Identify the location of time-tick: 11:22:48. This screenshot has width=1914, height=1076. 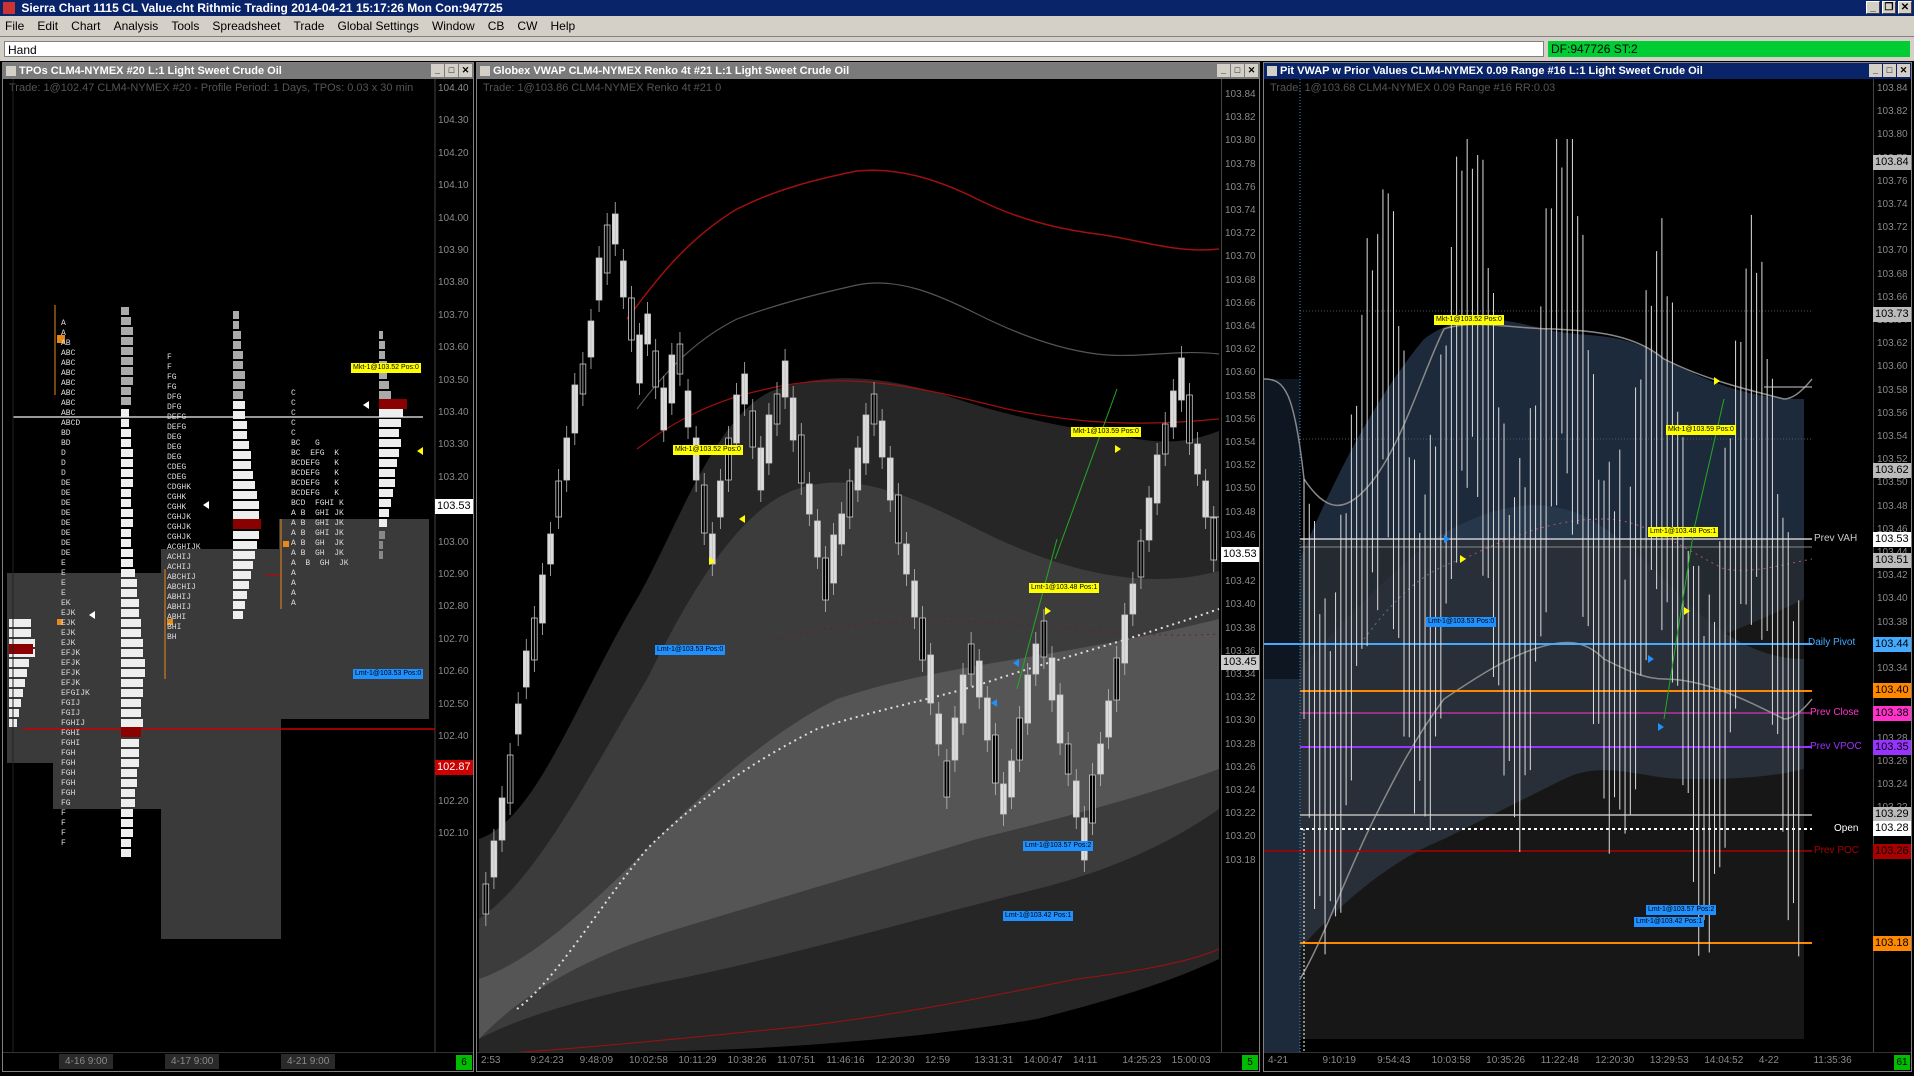
(1559, 1060).